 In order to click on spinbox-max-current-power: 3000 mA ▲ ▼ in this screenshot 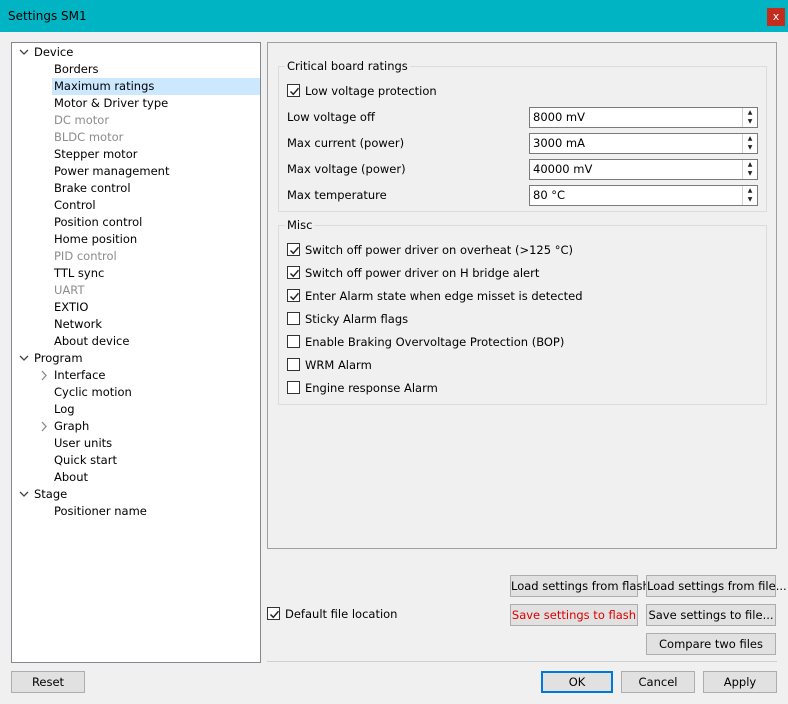, I will do `click(643, 143)`.